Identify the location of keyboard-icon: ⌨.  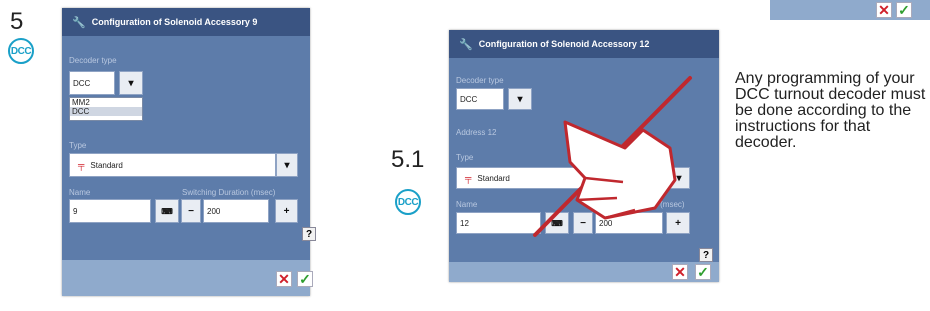
(167, 211).